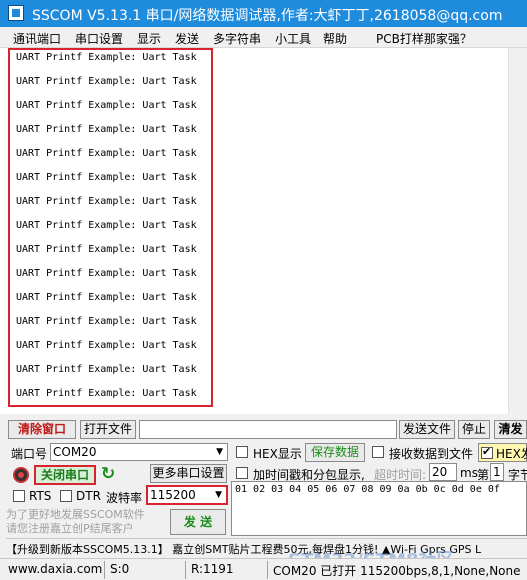 The height and width of the screenshot is (580, 527). What do you see at coordinates (40, 496) in the screenshot?
I see `rts-label: RTS` at bounding box center [40, 496].